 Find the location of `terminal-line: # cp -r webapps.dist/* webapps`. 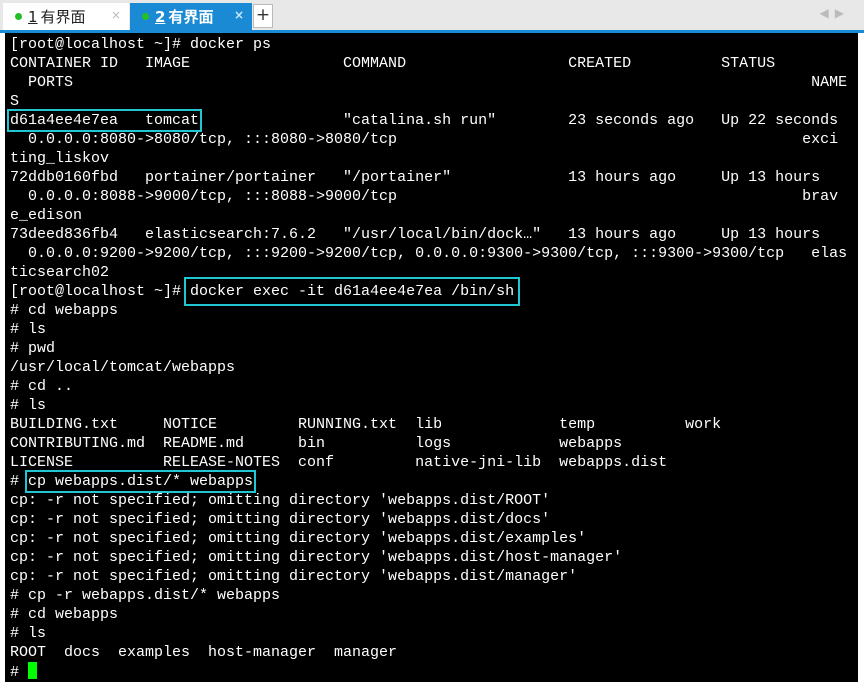

terminal-line: # cp -r webapps.dist/* webapps is located at coordinates (428, 595).